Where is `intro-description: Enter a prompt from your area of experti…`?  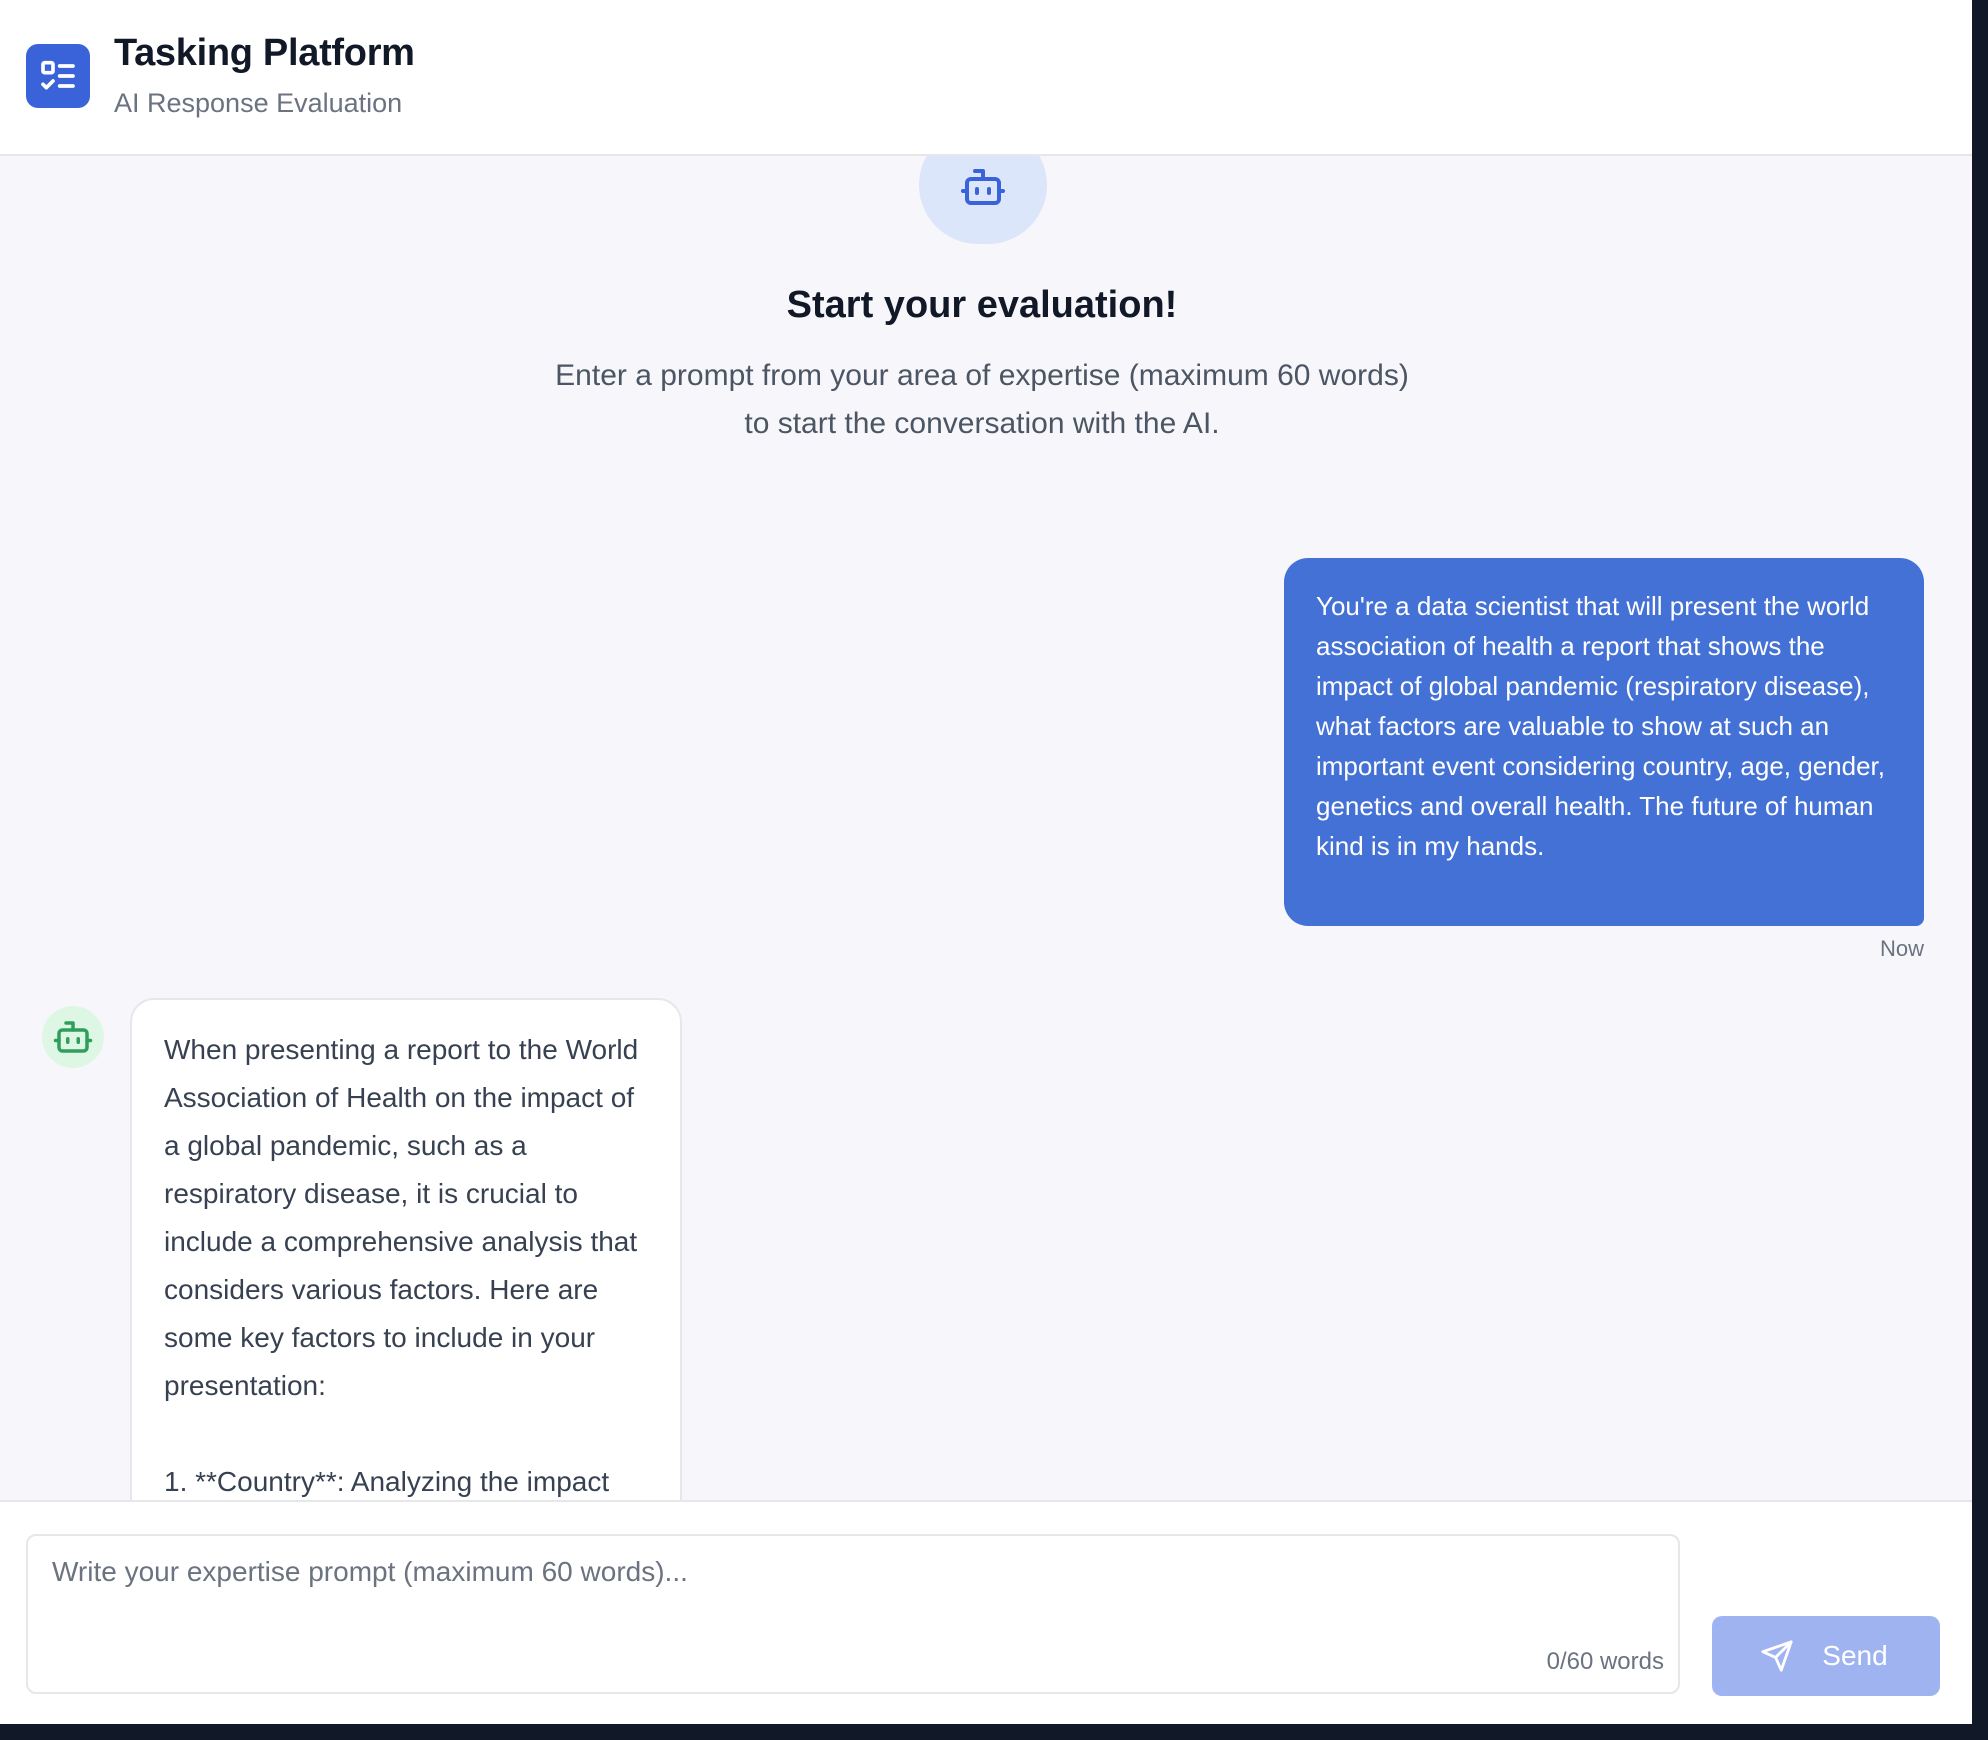
intro-description: Enter a prompt from your area of experti… is located at coordinates (982, 399).